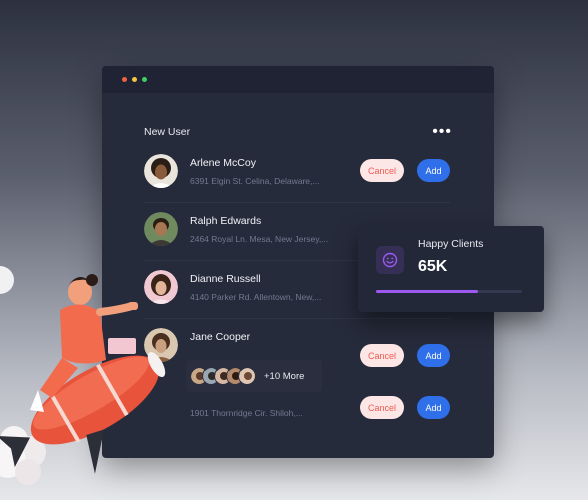  I want to click on page-title: New User, so click(167, 132).